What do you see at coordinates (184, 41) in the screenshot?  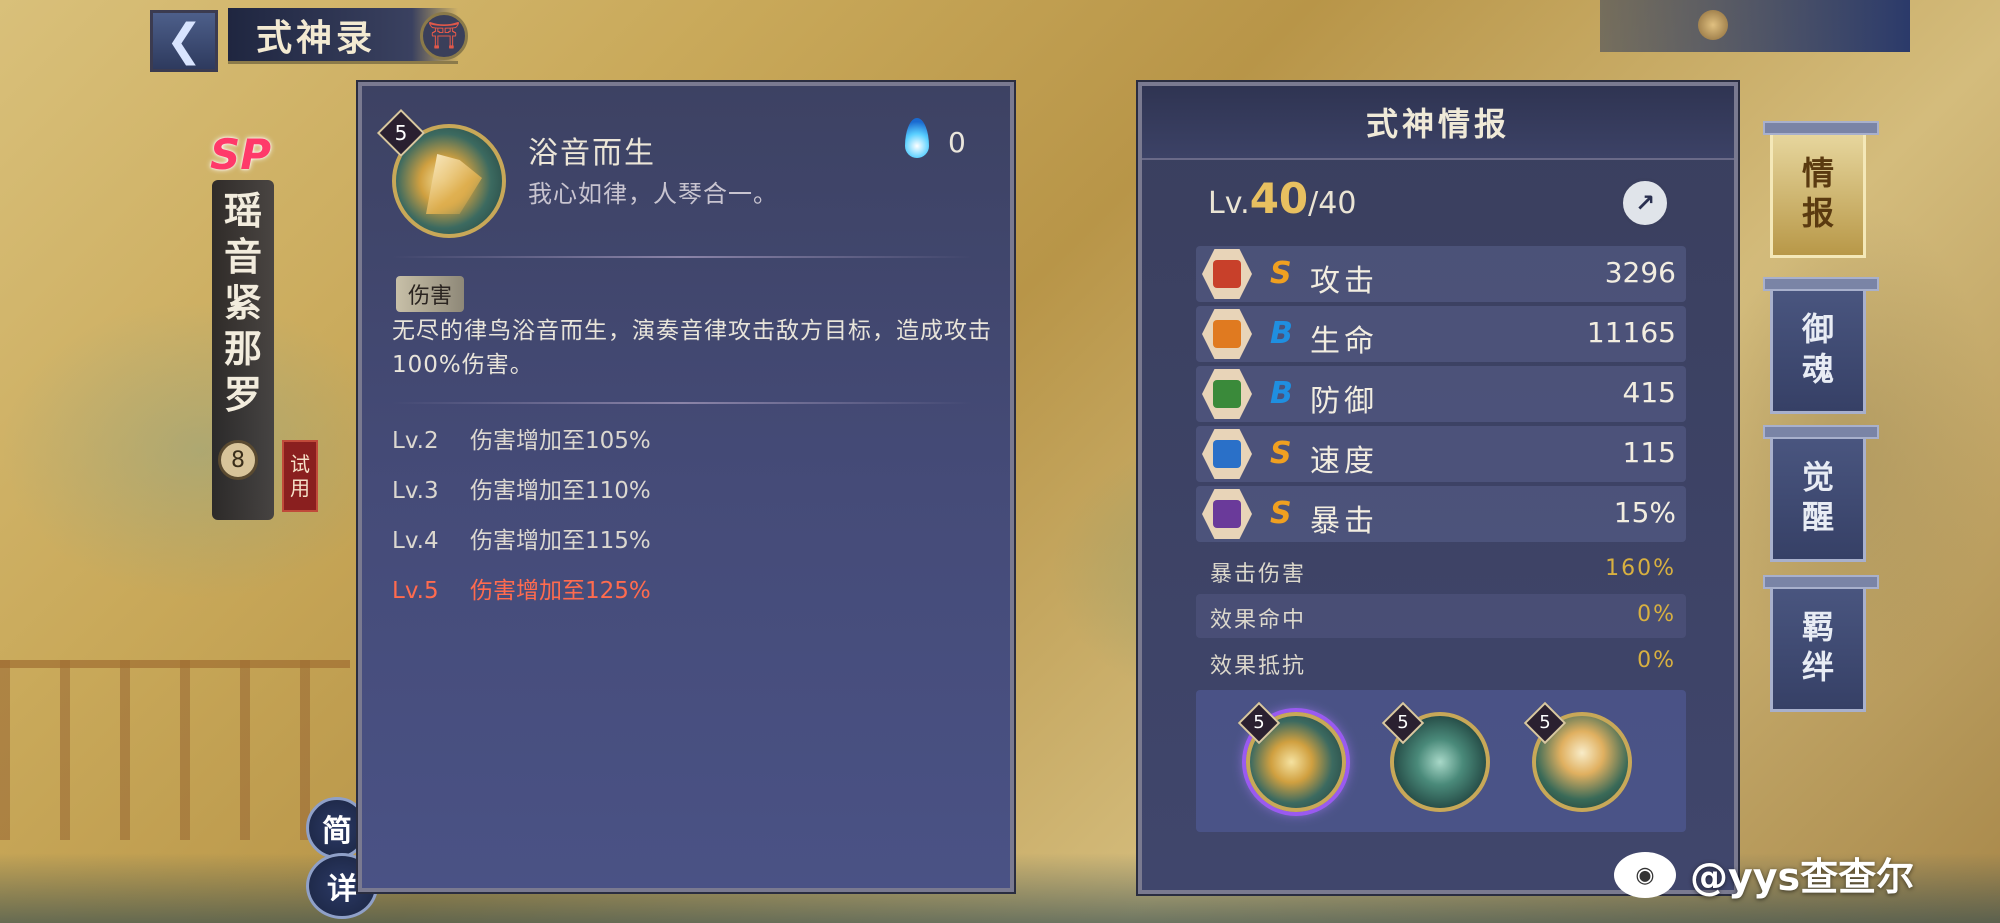 I see `back-button: ❮` at bounding box center [184, 41].